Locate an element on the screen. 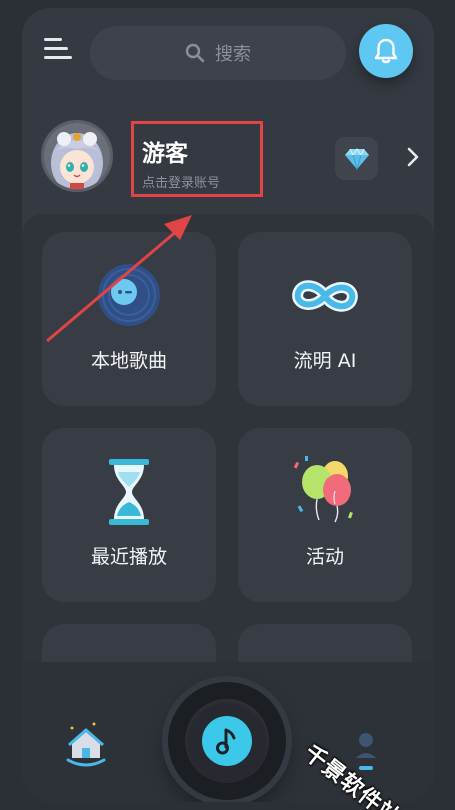 The image size is (455, 810). feature-card-activity: 活动 is located at coordinates (325, 515).